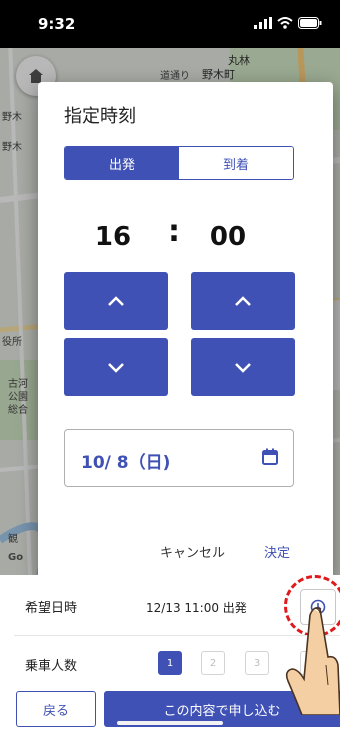  I want to click on cancel-button: キャンセル, so click(192, 551).